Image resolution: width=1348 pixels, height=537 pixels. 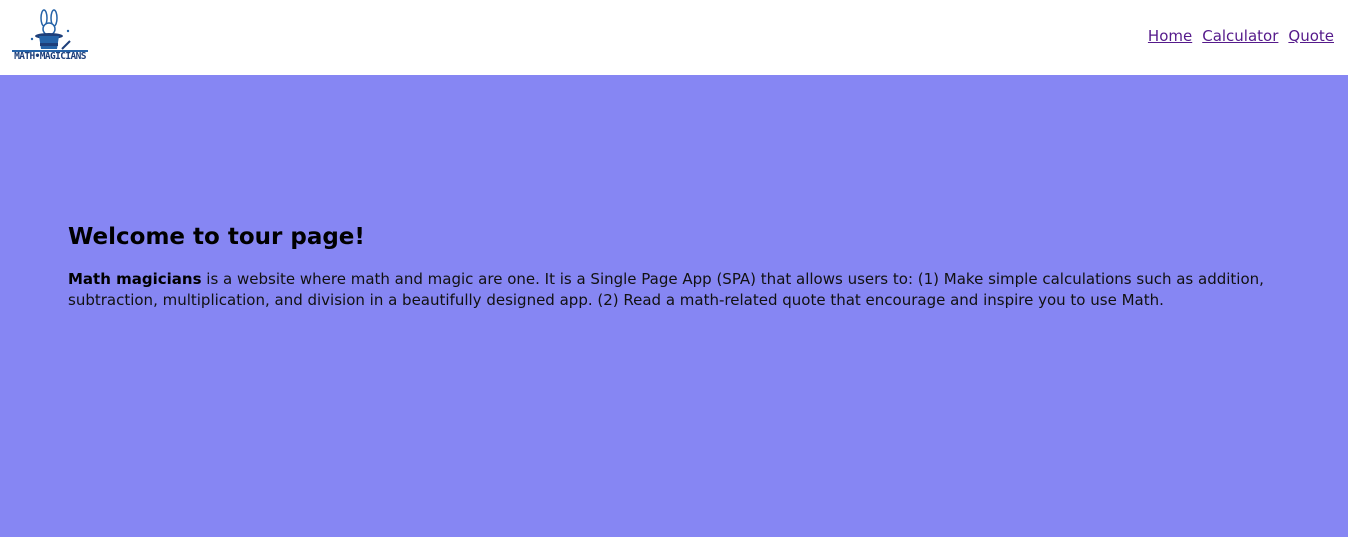 What do you see at coordinates (50, 56) in the screenshot?
I see `logo-text: MATH•MAGICIANS` at bounding box center [50, 56].